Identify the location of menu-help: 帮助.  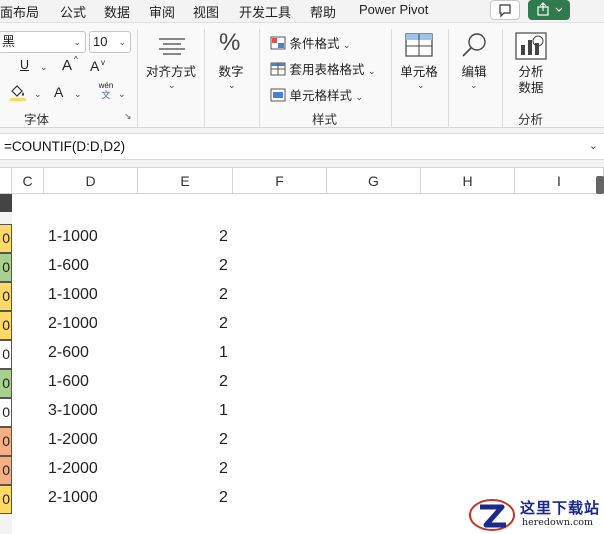
(323, 11).